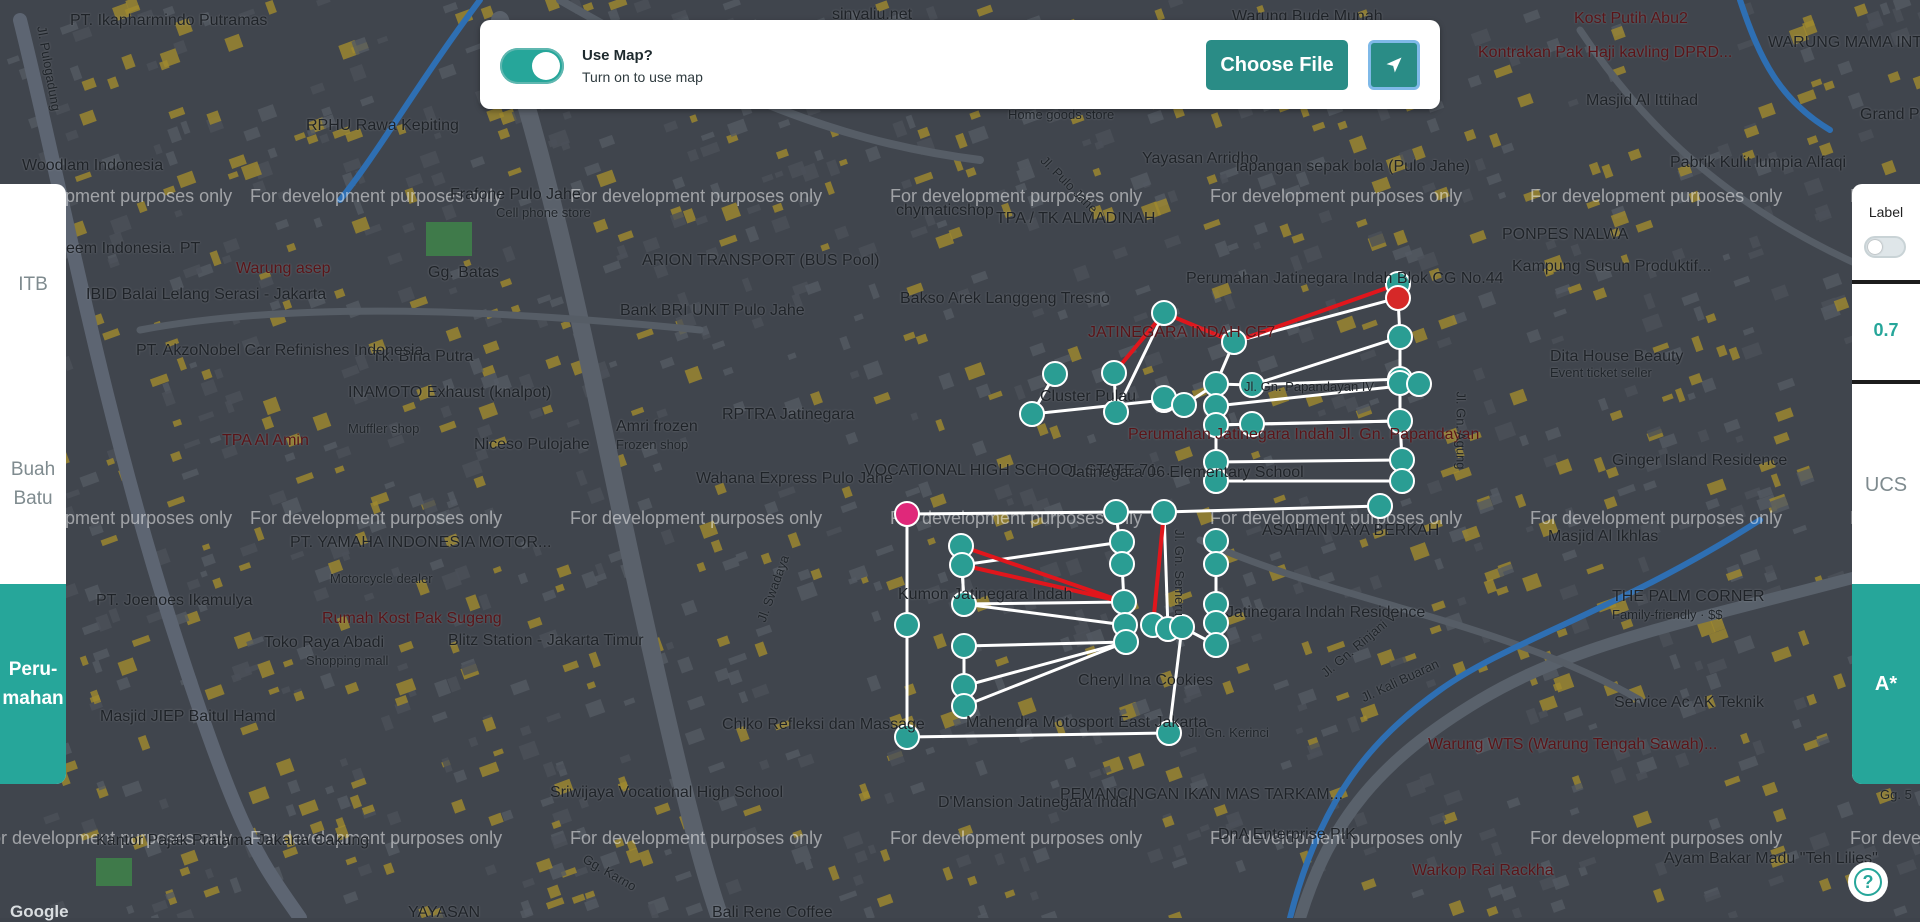  I want to click on poi-label: Grand Pam, so click(1890, 114).